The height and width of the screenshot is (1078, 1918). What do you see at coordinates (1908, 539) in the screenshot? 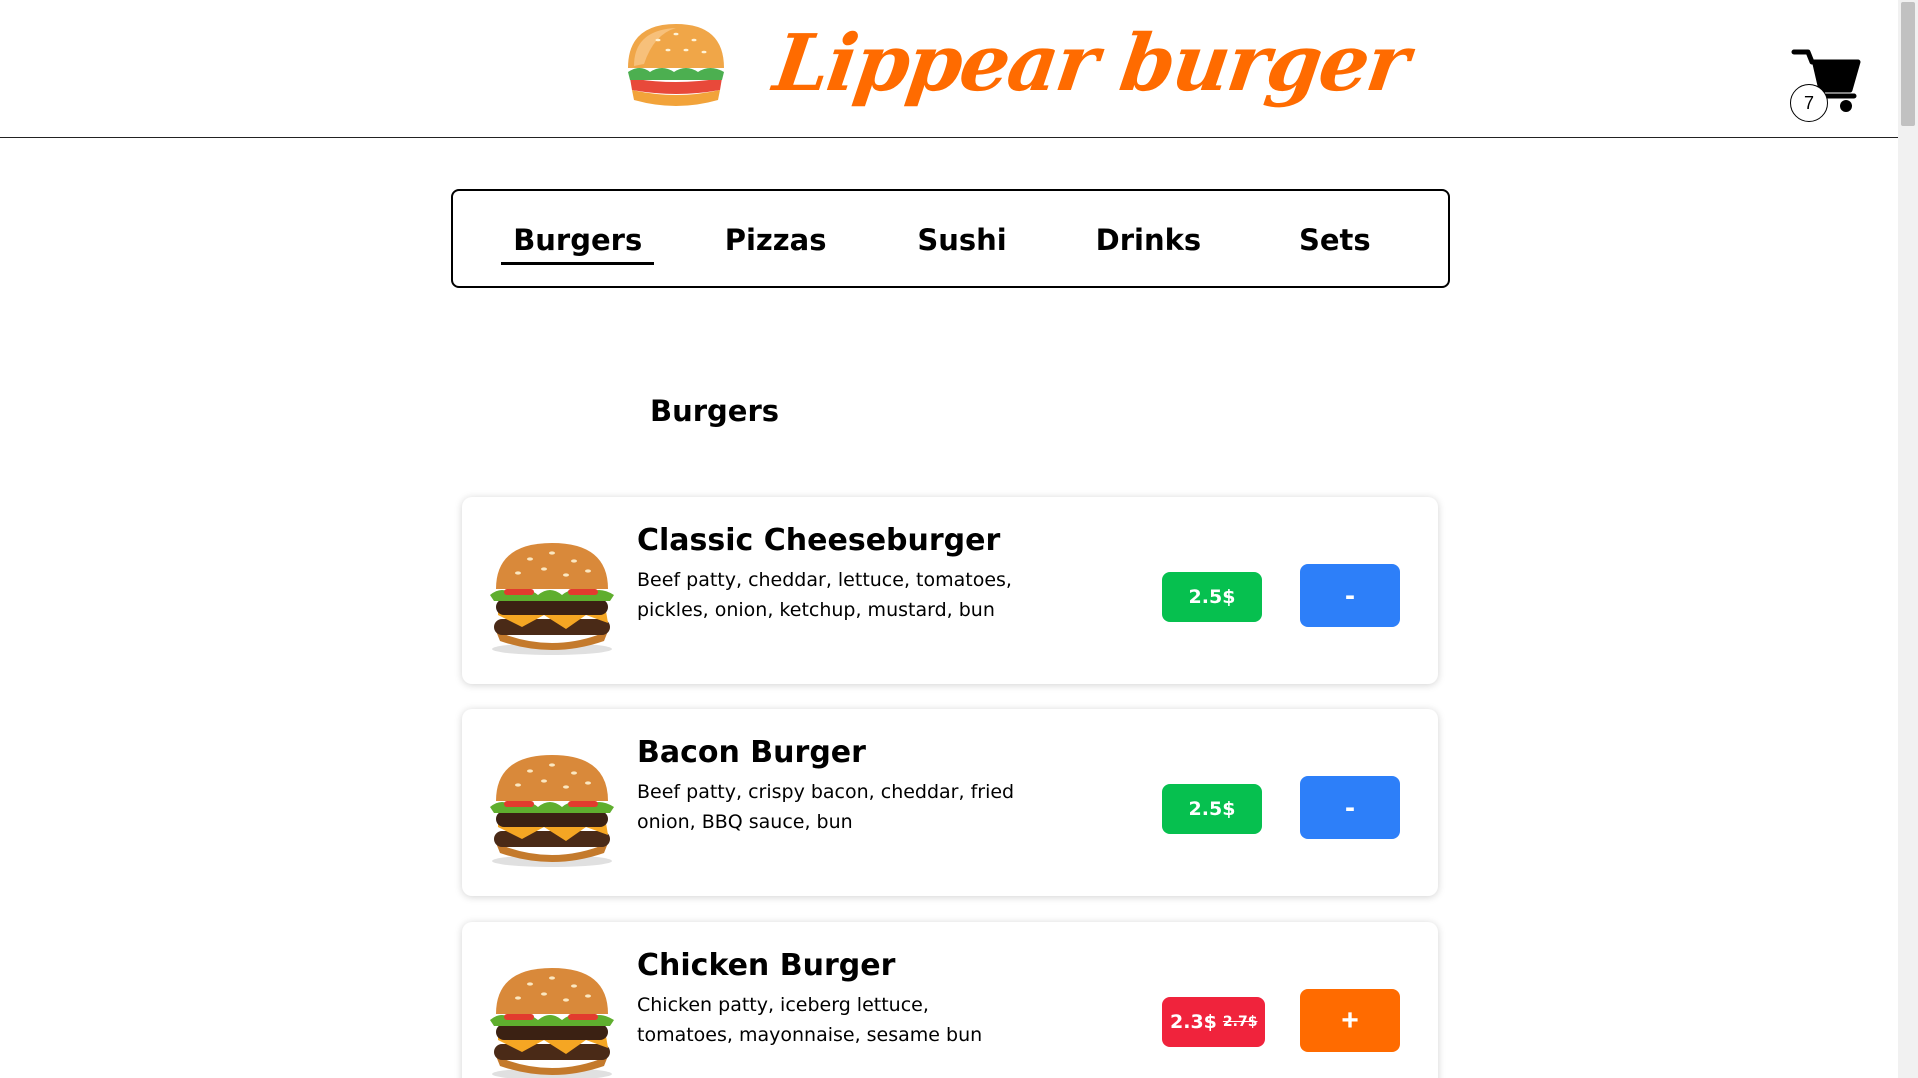
I see `page-scrollbar` at bounding box center [1908, 539].